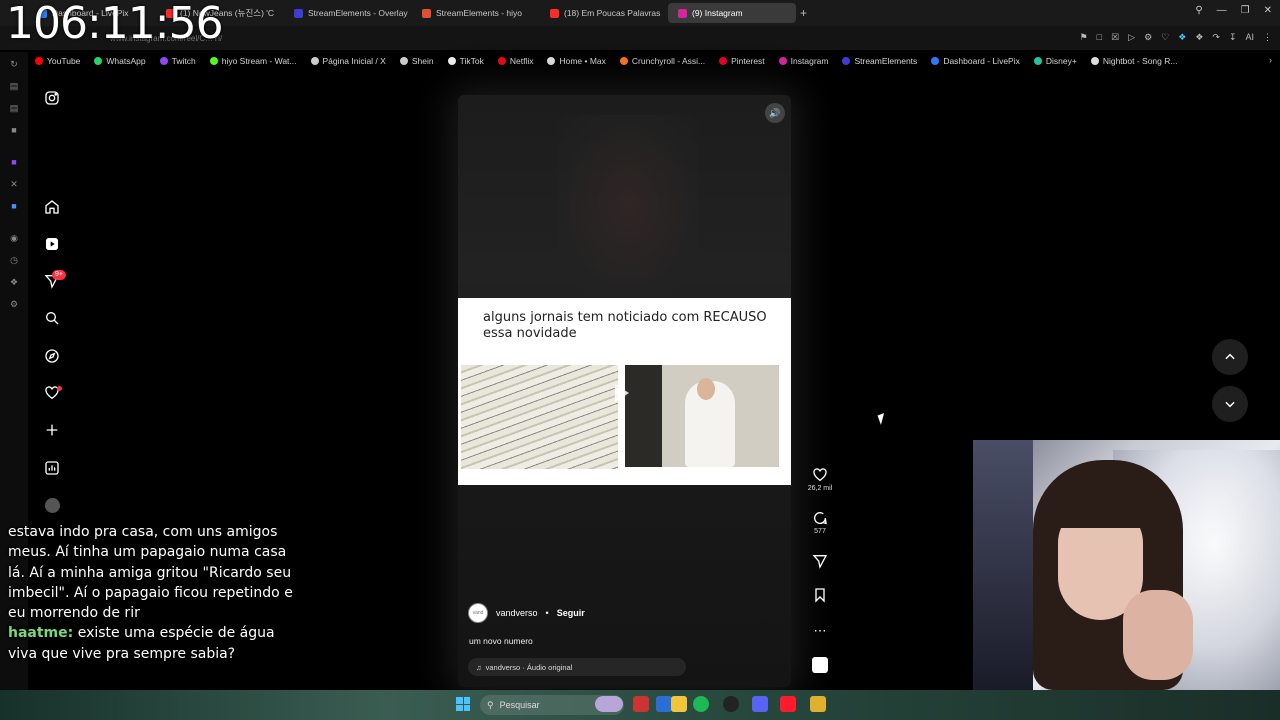 This screenshot has height=720, width=1280. I want to click on tab-streamelements-hiyo: StreamElements - hiyo, so click(476, 13).